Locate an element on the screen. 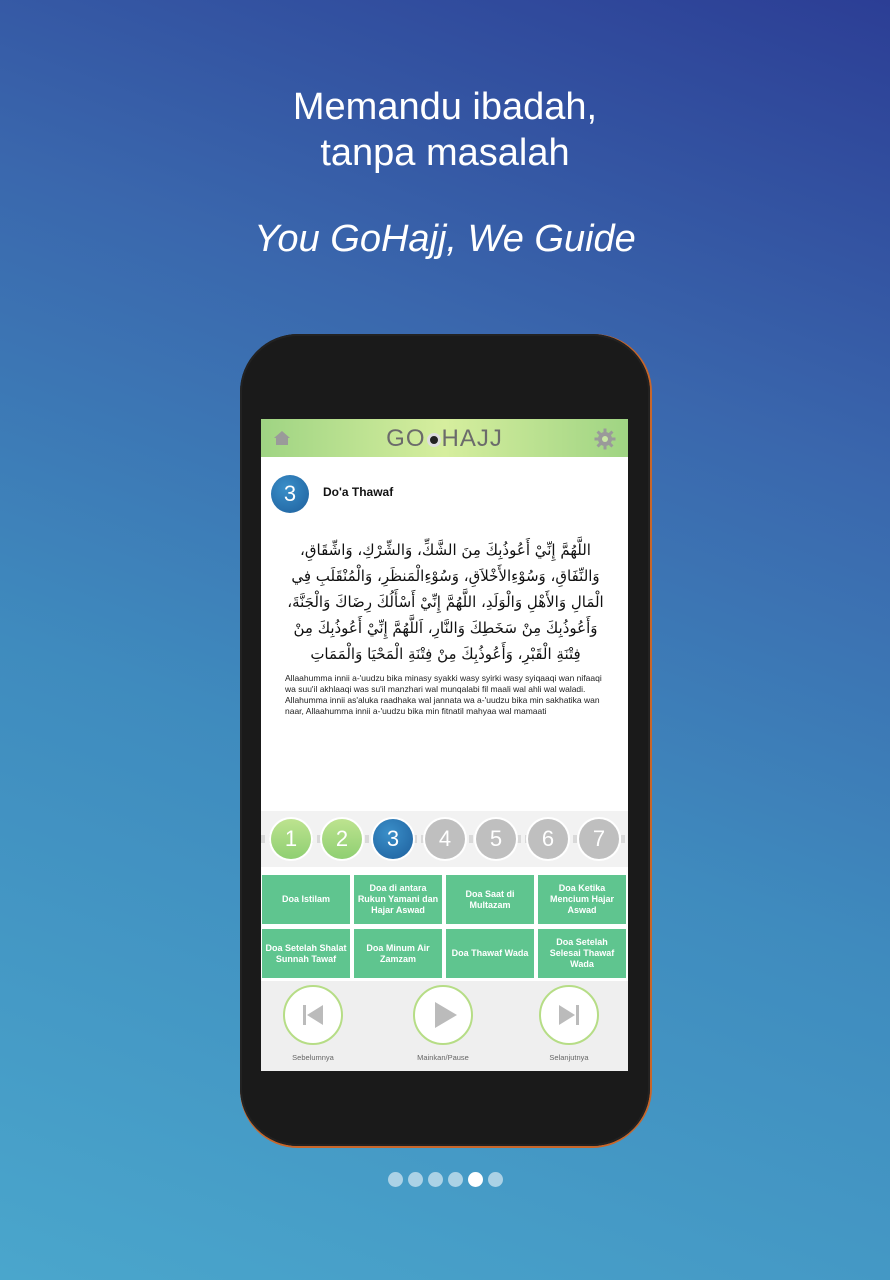  play-pause-button is located at coordinates (443, 1015).